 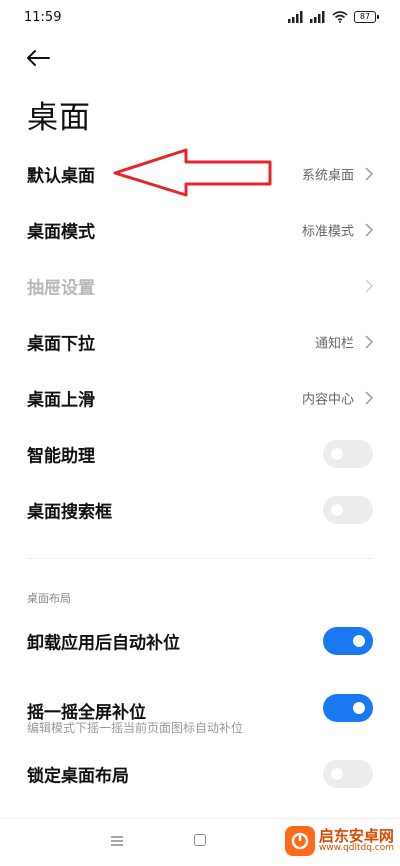 What do you see at coordinates (43, 17) in the screenshot?
I see `status-time: 11:59` at bounding box center [43, 17].